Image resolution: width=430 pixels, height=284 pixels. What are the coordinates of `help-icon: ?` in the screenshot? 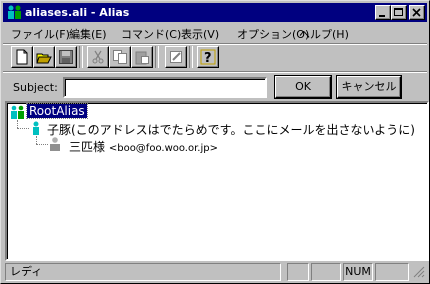 It's located at (208, 57).